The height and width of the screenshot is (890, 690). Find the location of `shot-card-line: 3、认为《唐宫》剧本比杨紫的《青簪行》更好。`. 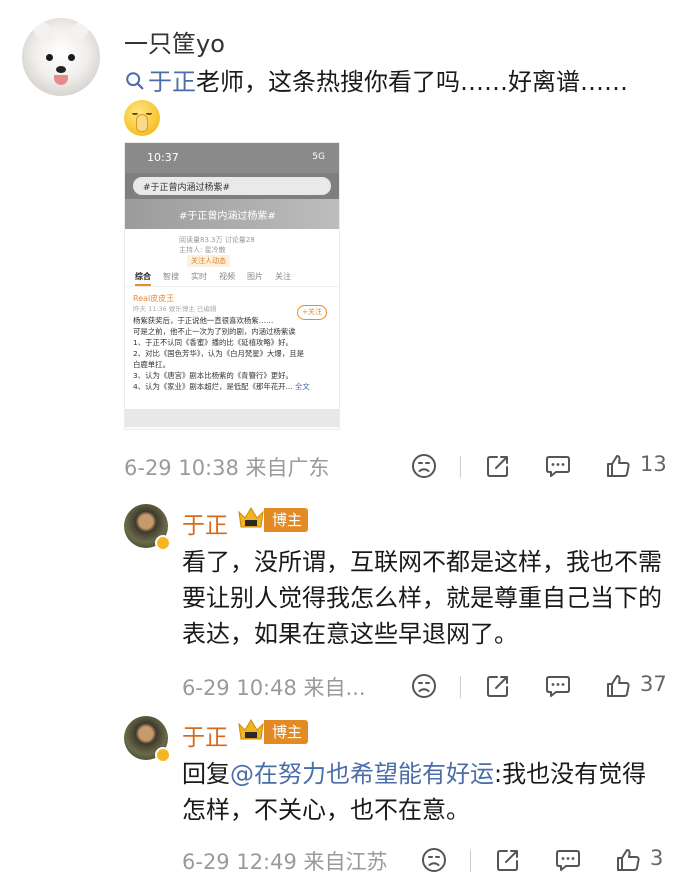

shot-card-line: 3、认为《唐宫》剧本比杨紫的《青簪行》更好。 is located at coordinates (213, 375).